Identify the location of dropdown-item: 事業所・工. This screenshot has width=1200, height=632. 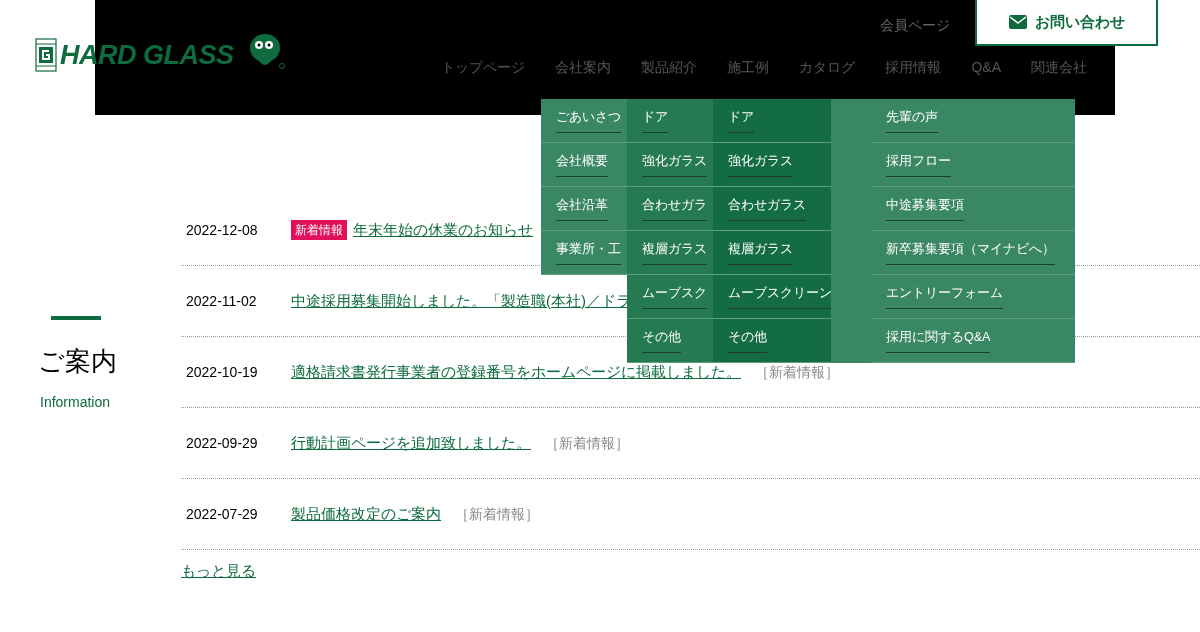
(588, 252).